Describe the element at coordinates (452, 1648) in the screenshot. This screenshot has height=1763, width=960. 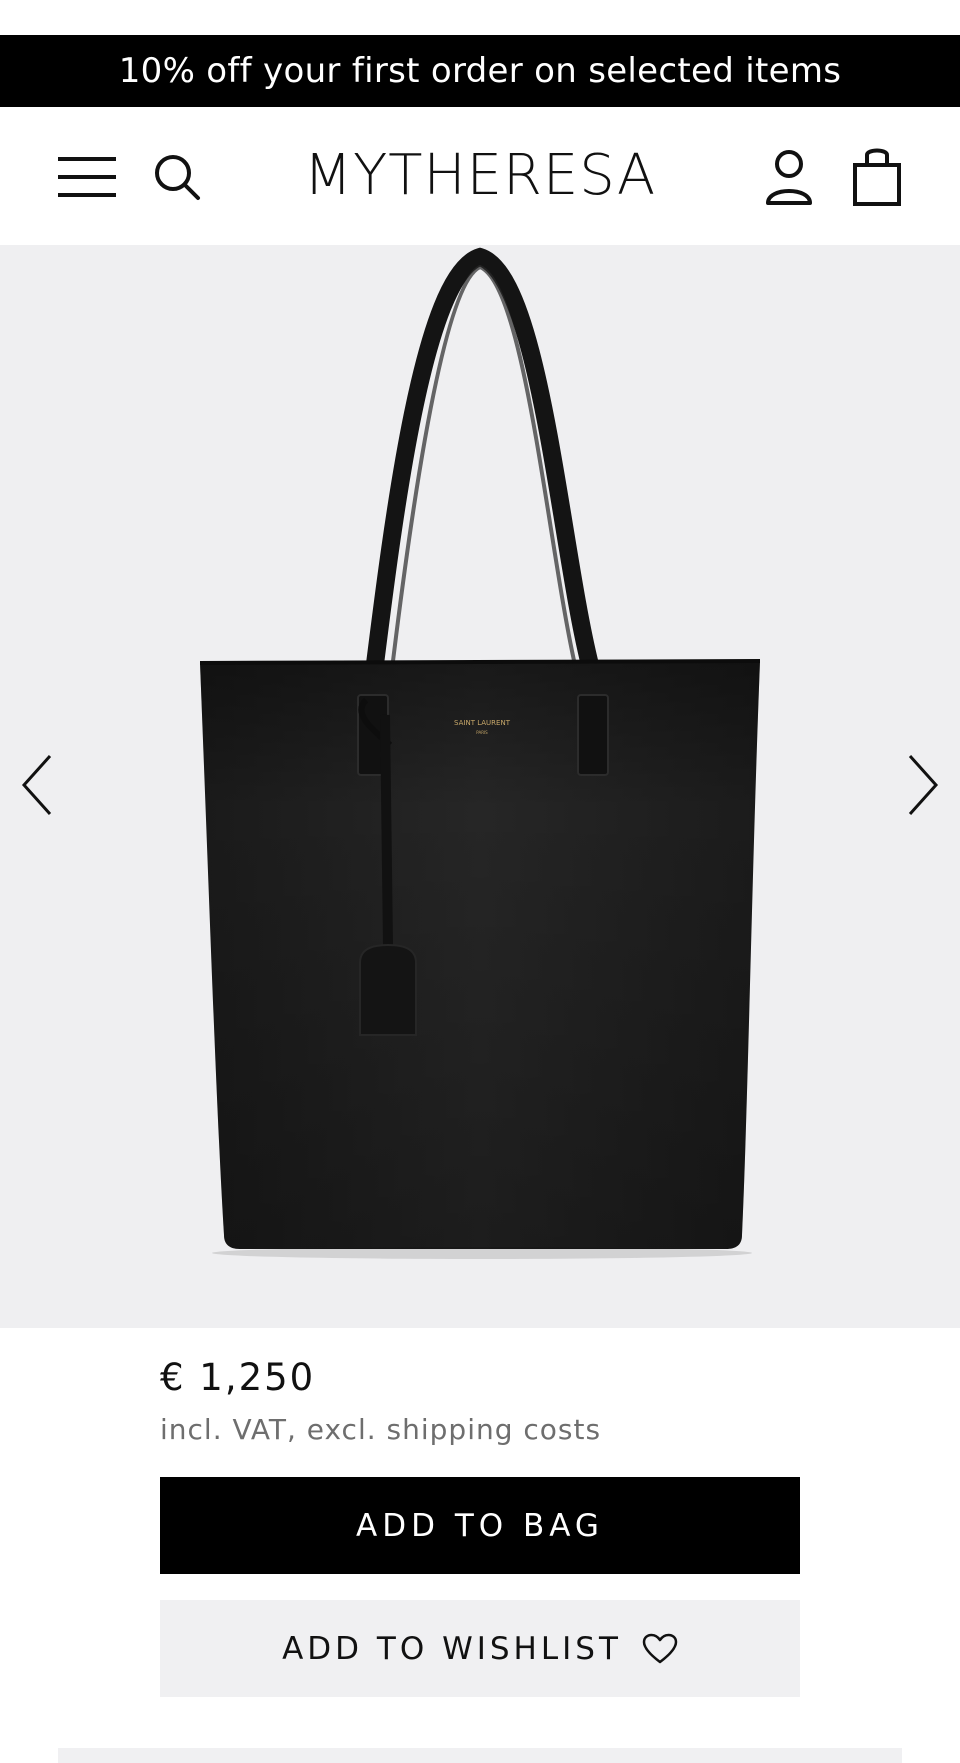
I see `add-to-wishlist-label: ADD TO WISHLIST` at that location.